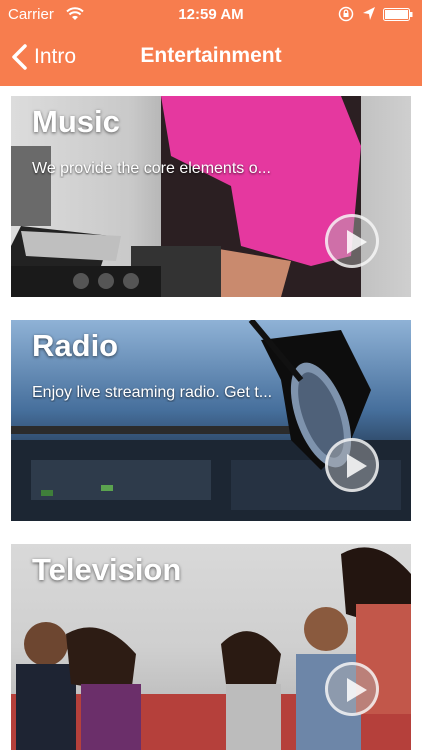 The height and width of the screenshot is (750, 422). I want to click on card-title: Music, so click(76, 121).